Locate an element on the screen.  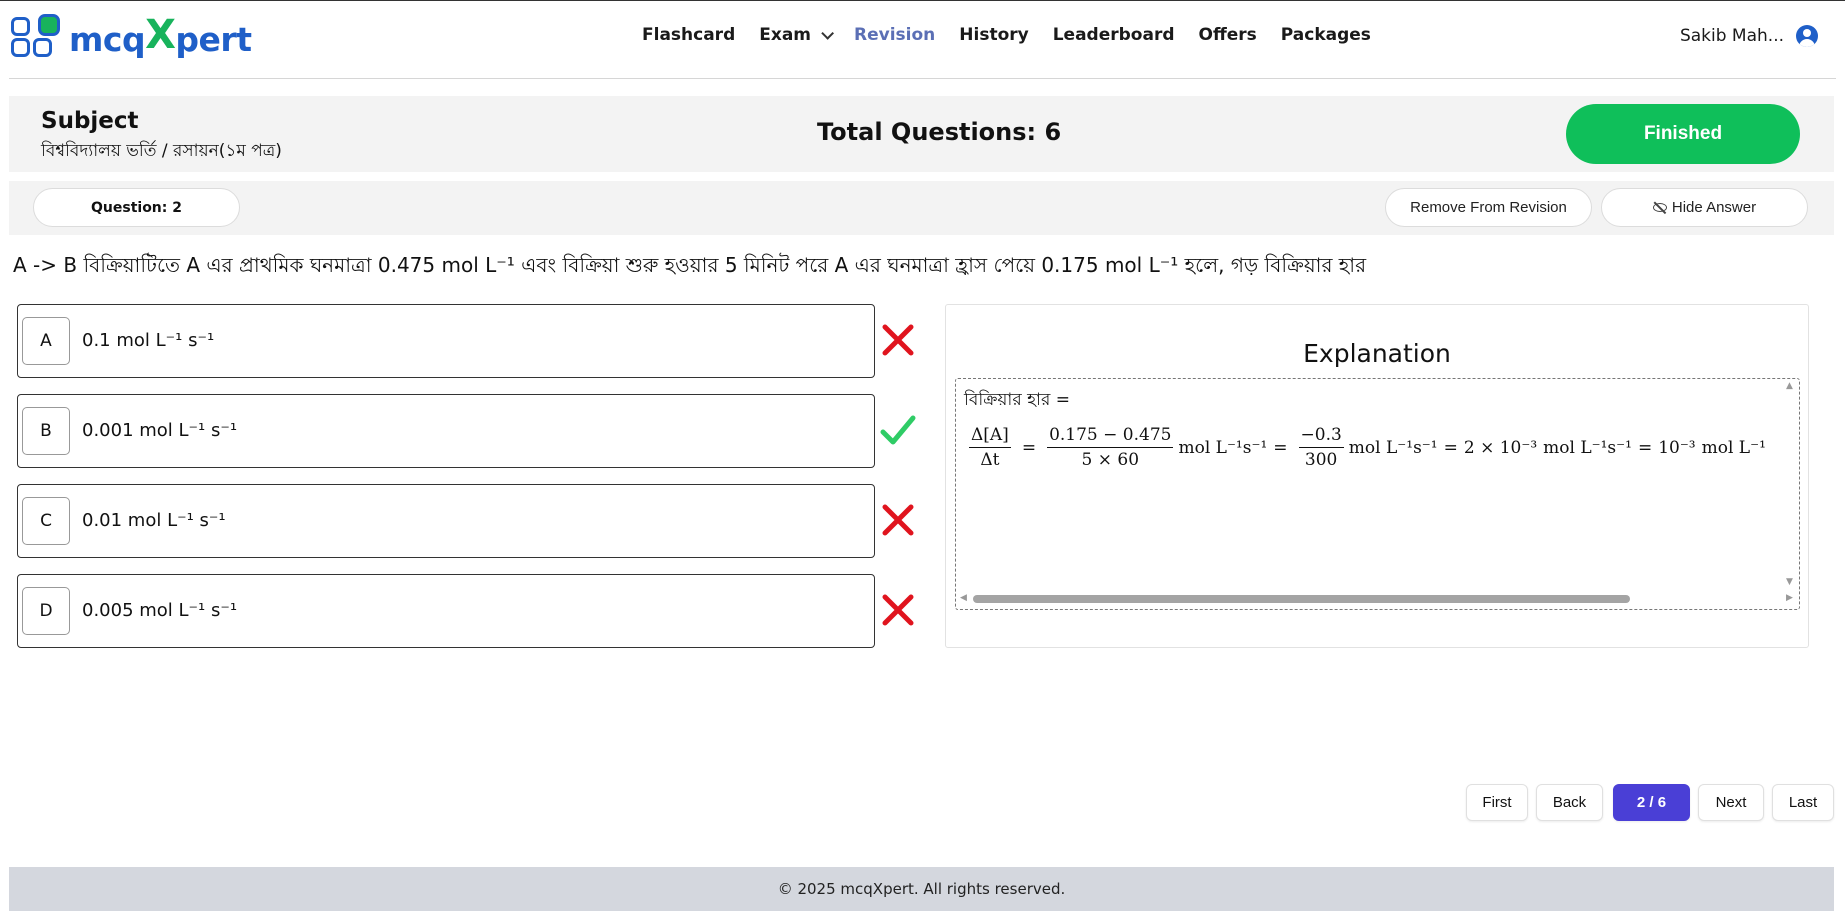
unit-2: mol L⁻¹s⁻¹ is located at coordinates (1393, 447).